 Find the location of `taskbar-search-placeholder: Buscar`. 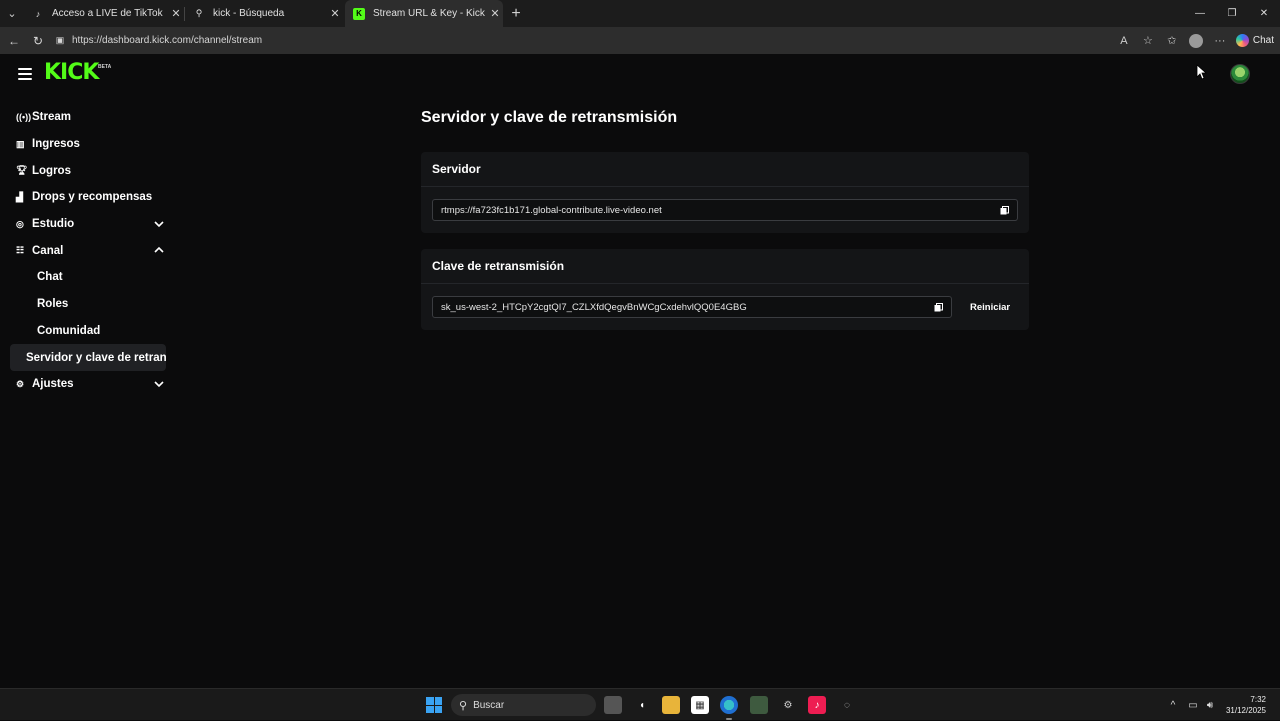

taskbar-search-placeholder: Buscar is located at coordinates (489, 705).